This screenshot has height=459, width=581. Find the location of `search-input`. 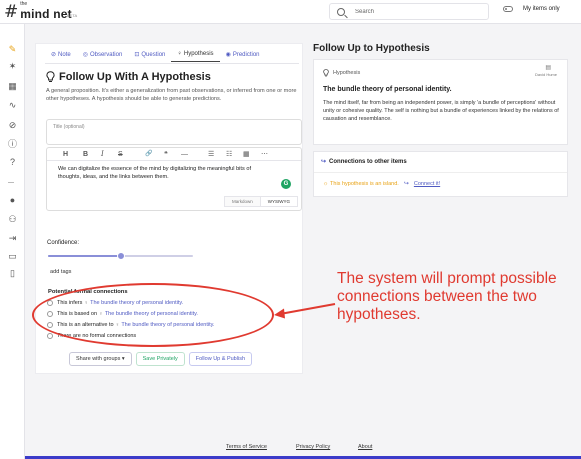

search-input is located at coordinates (415, 11).